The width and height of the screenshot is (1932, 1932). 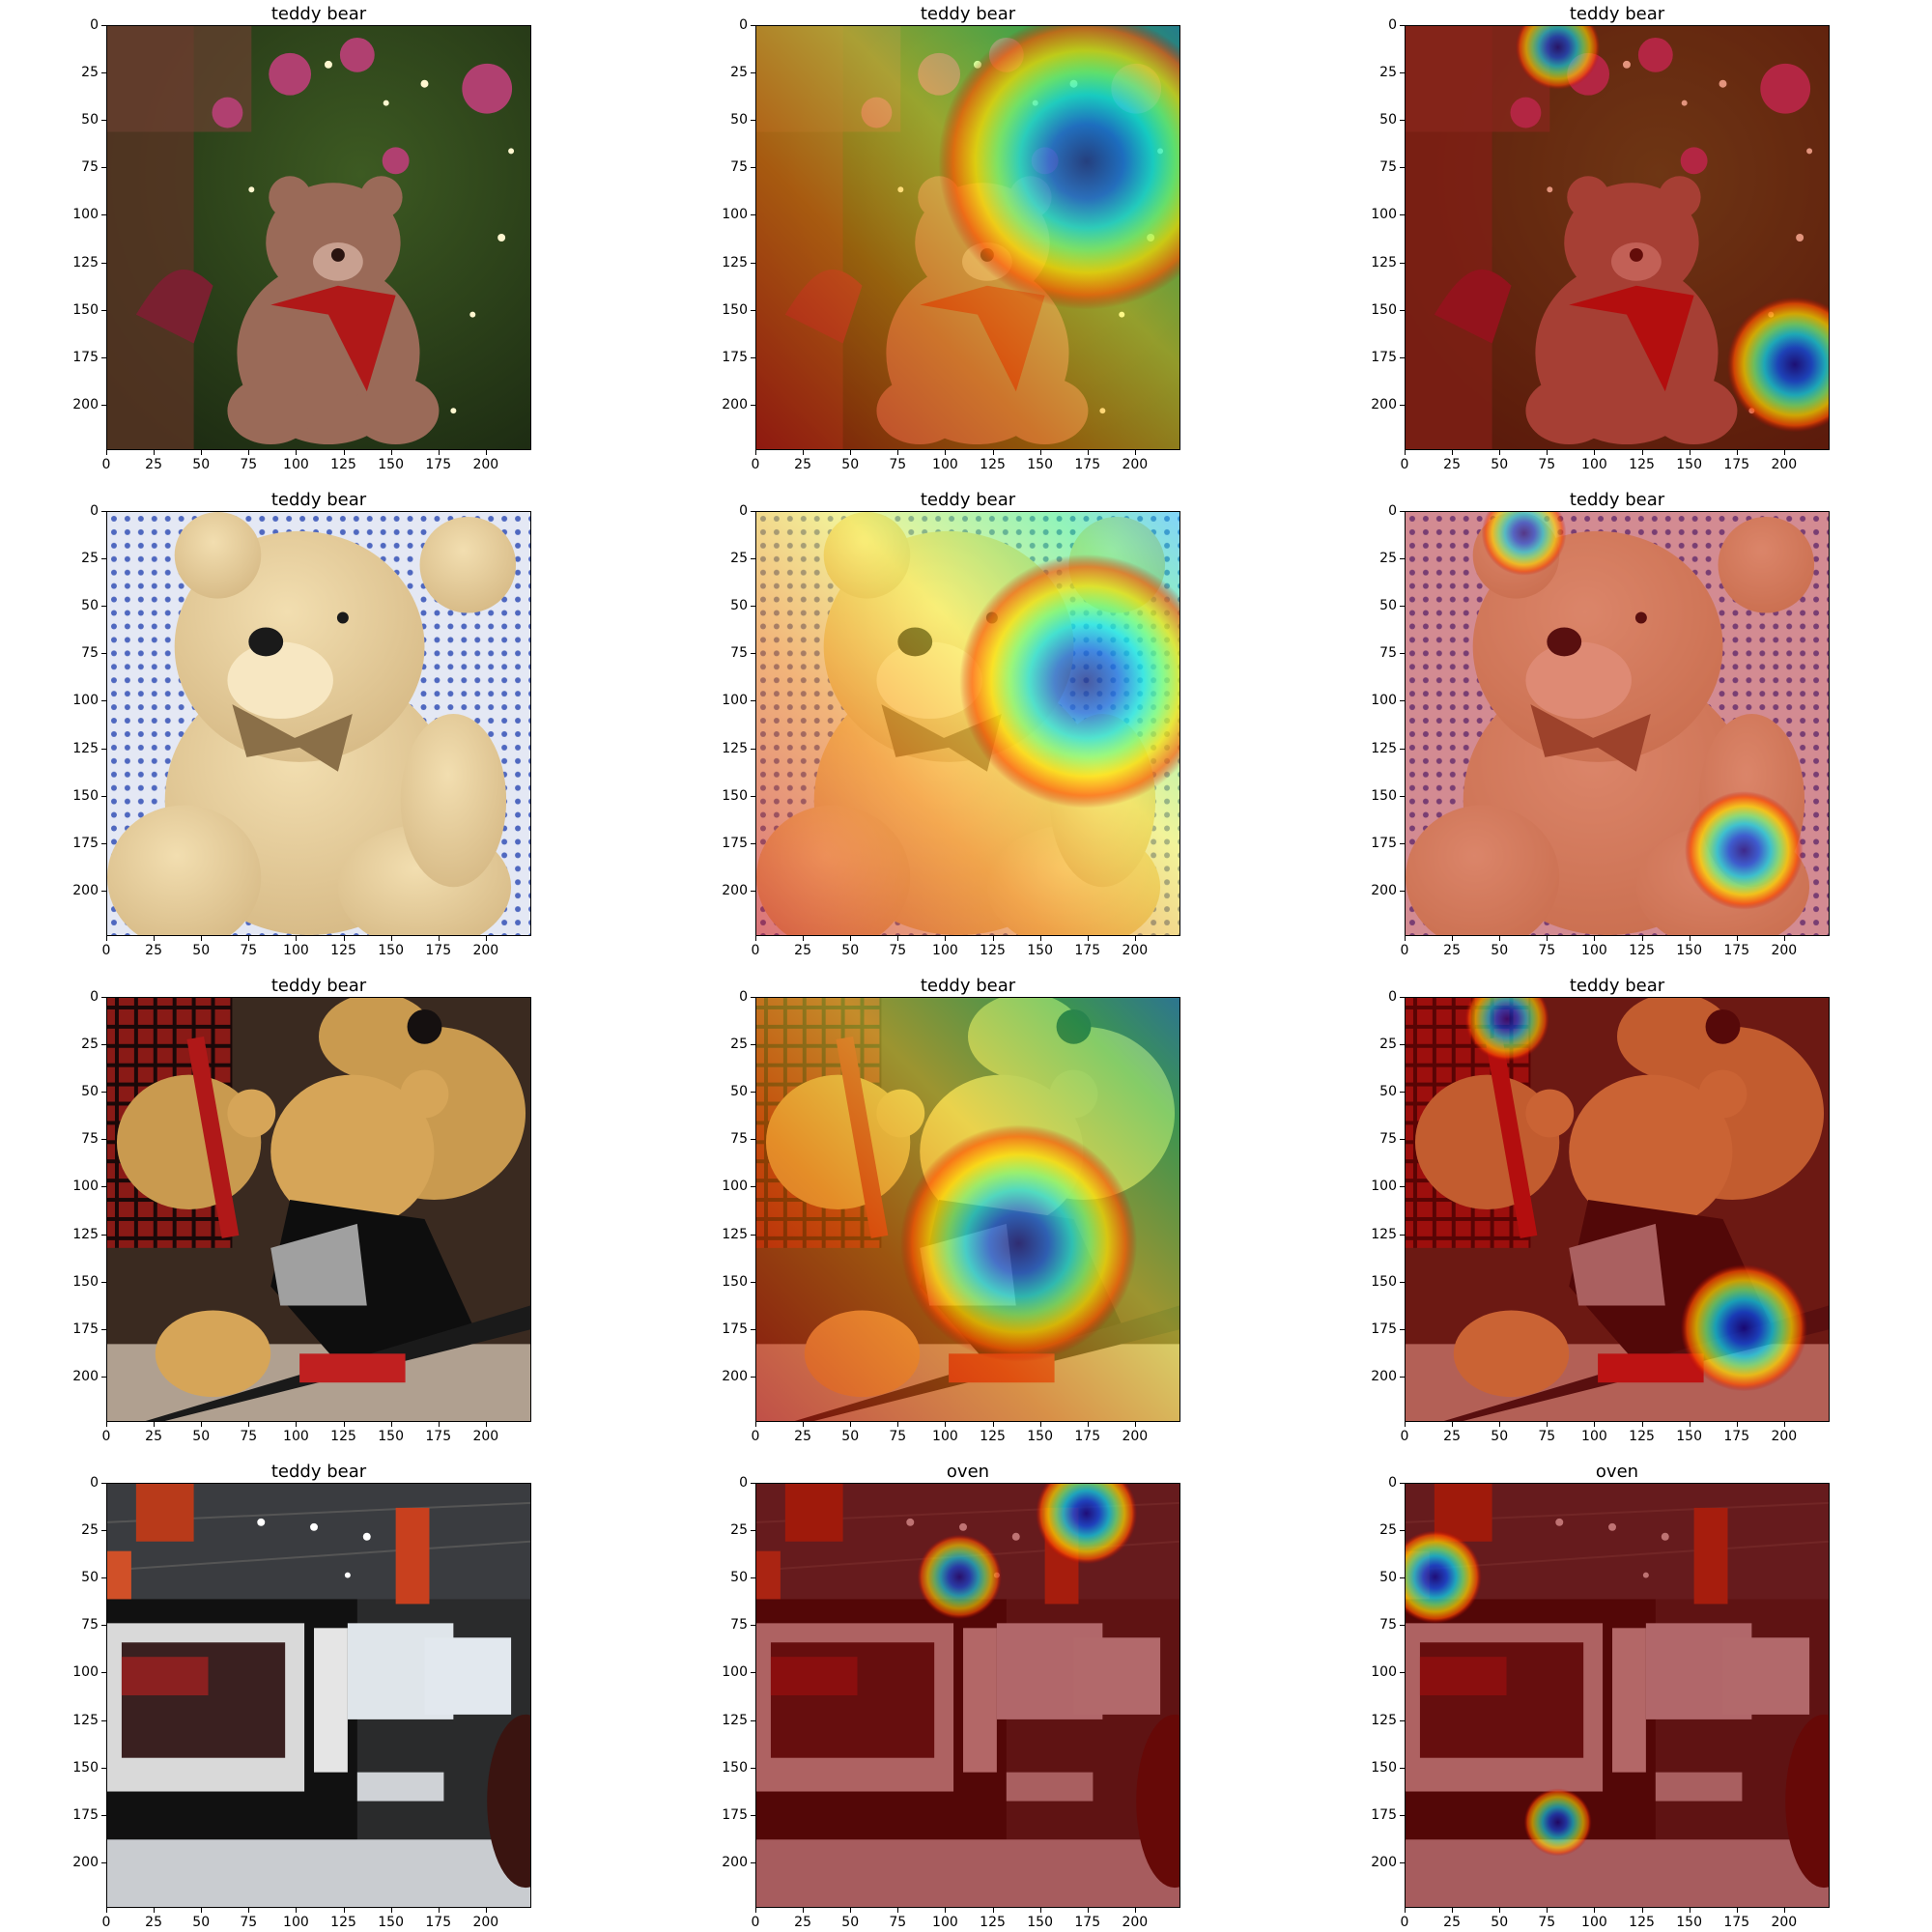 I want to click on x-tick-label: 75, so click(x=898, y=1436).